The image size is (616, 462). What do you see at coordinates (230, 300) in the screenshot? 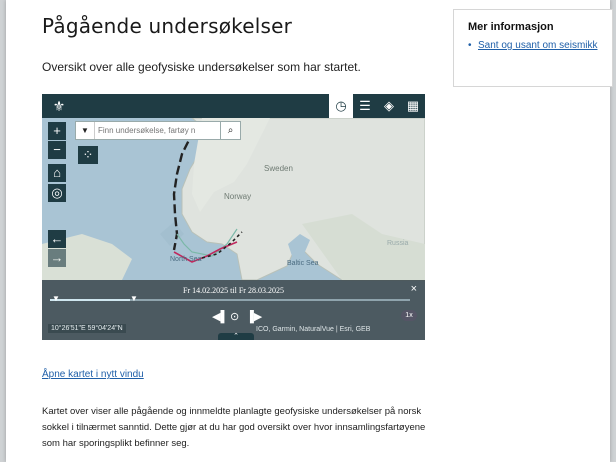
I see `time-track` at bounding box center [230, 300].